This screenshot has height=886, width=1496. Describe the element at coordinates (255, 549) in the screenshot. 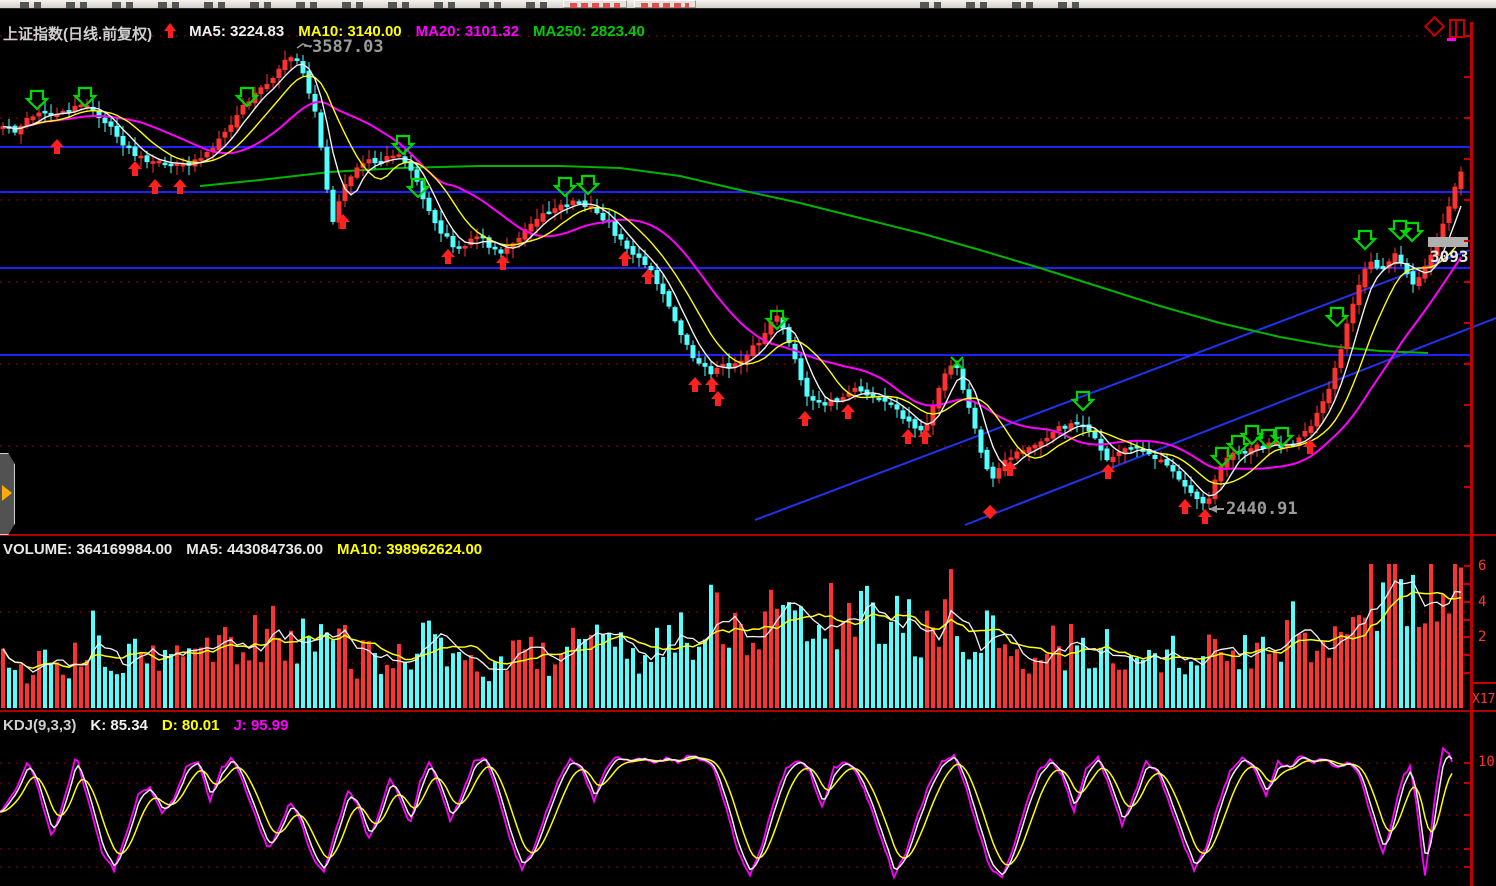

I see `volume-ma5-value: MA5: 443084736.00` at that location.